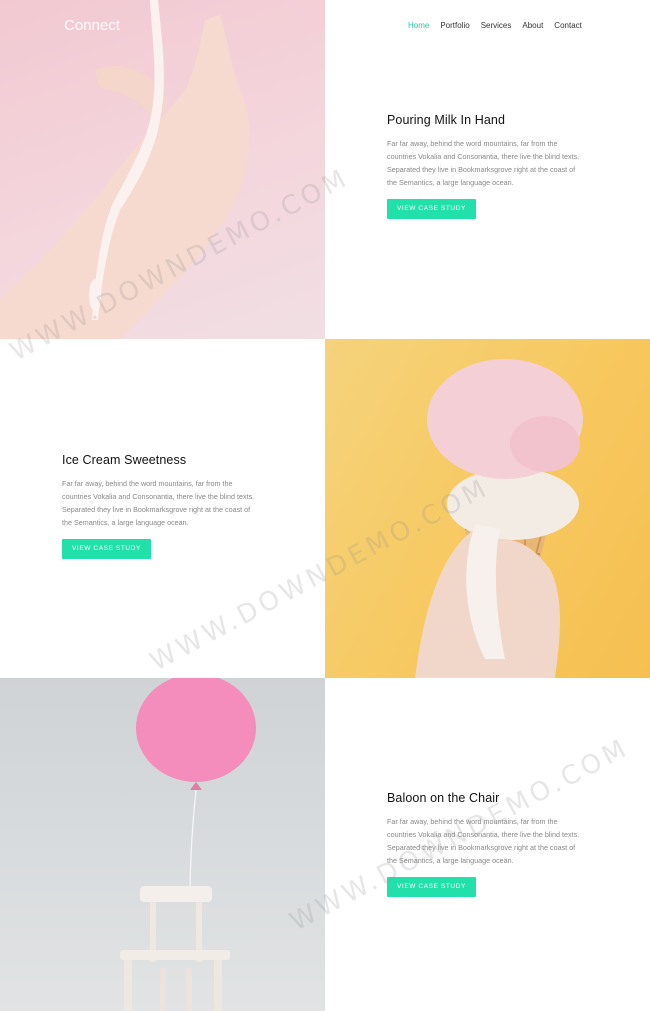  What do you see at coordinates (443, 798) in the screenshot?
I see `project-title: Baloon on the Chair` at bounding box center [443, 798].